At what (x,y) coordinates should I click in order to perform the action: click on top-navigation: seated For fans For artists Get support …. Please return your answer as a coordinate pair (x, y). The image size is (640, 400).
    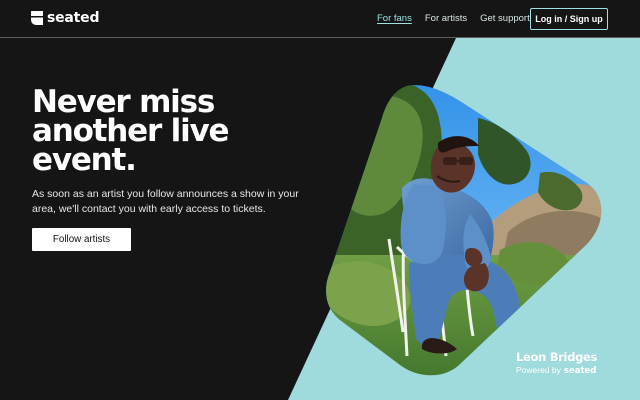
    Looking at the image, I should click on (320, 19).